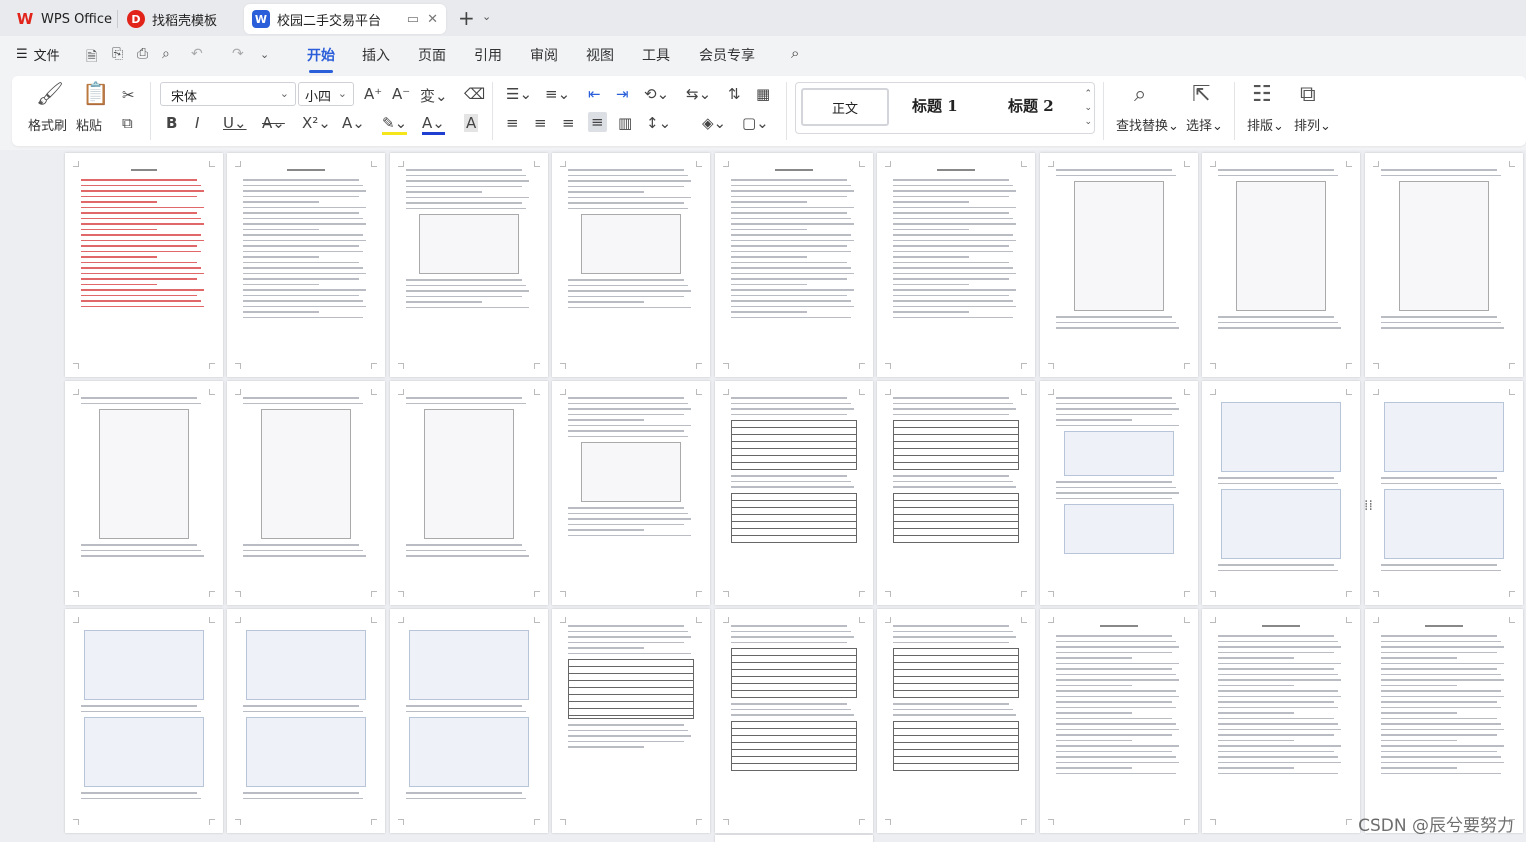  What do you see at coordinates (544, 55) in the screenshot?
I see `tab-review: 审阅` at bounding box center [544, 55].